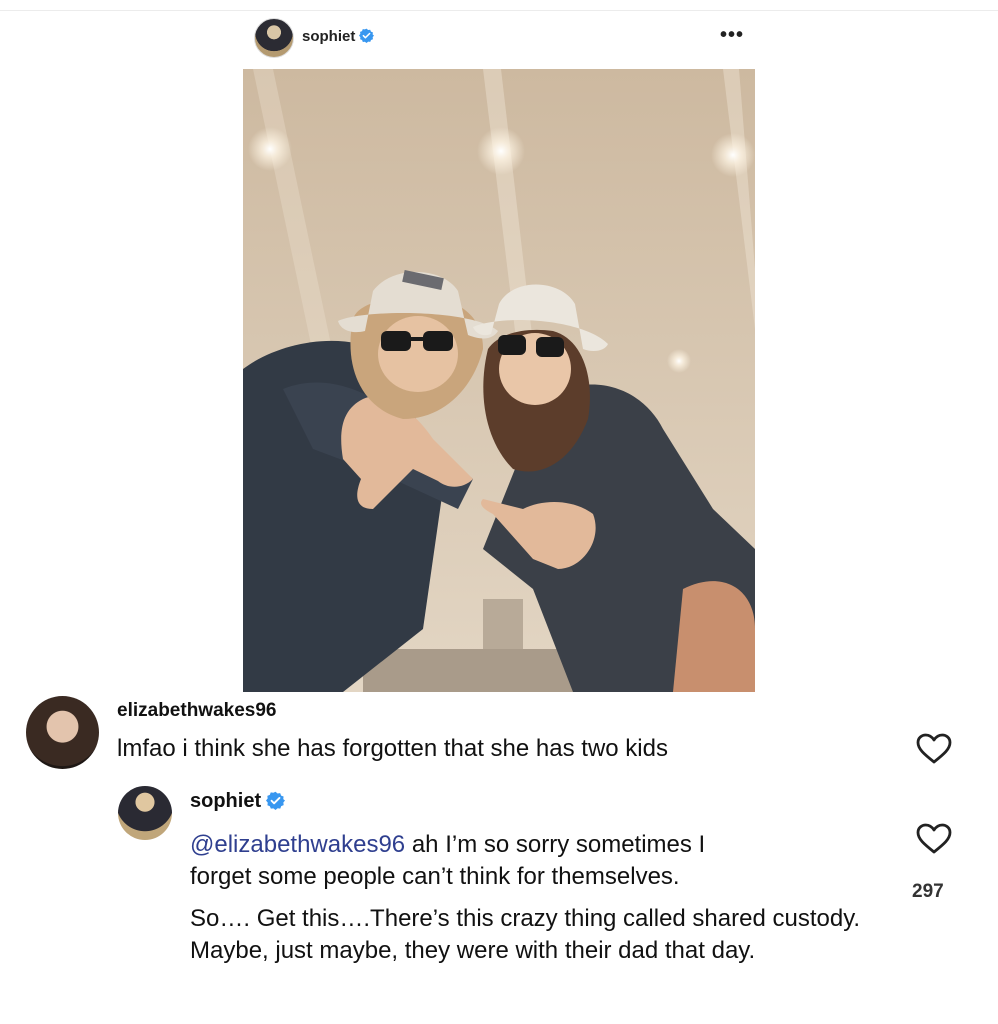 This screenshot has width=998, height=1024. Describe the element at coordinates (928, 892) in the screenshot. I see `like-count: 297` at that location.